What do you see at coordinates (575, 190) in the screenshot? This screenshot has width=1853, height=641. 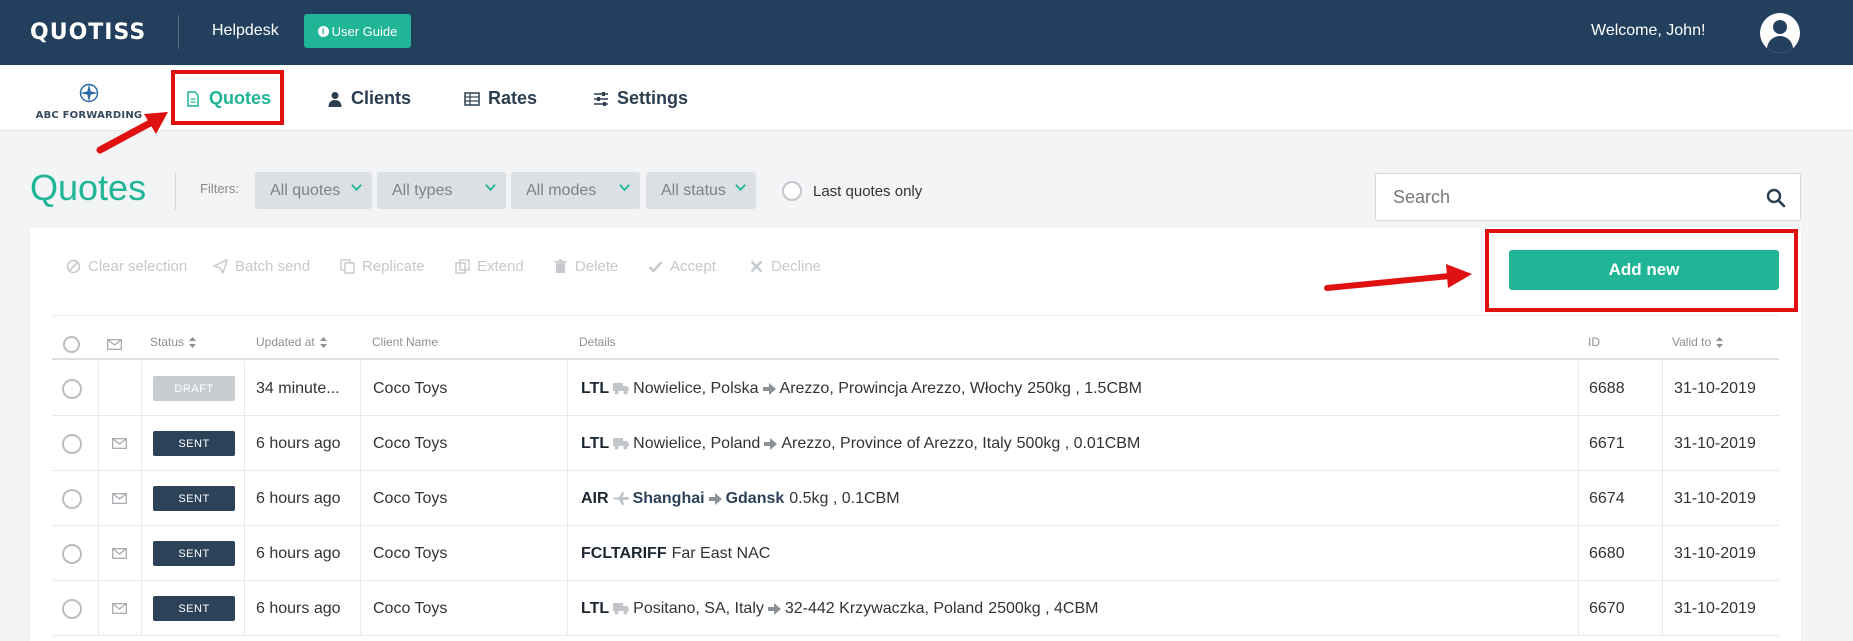 I see `filter-modes: All modes` at bounding box center [575, 190].